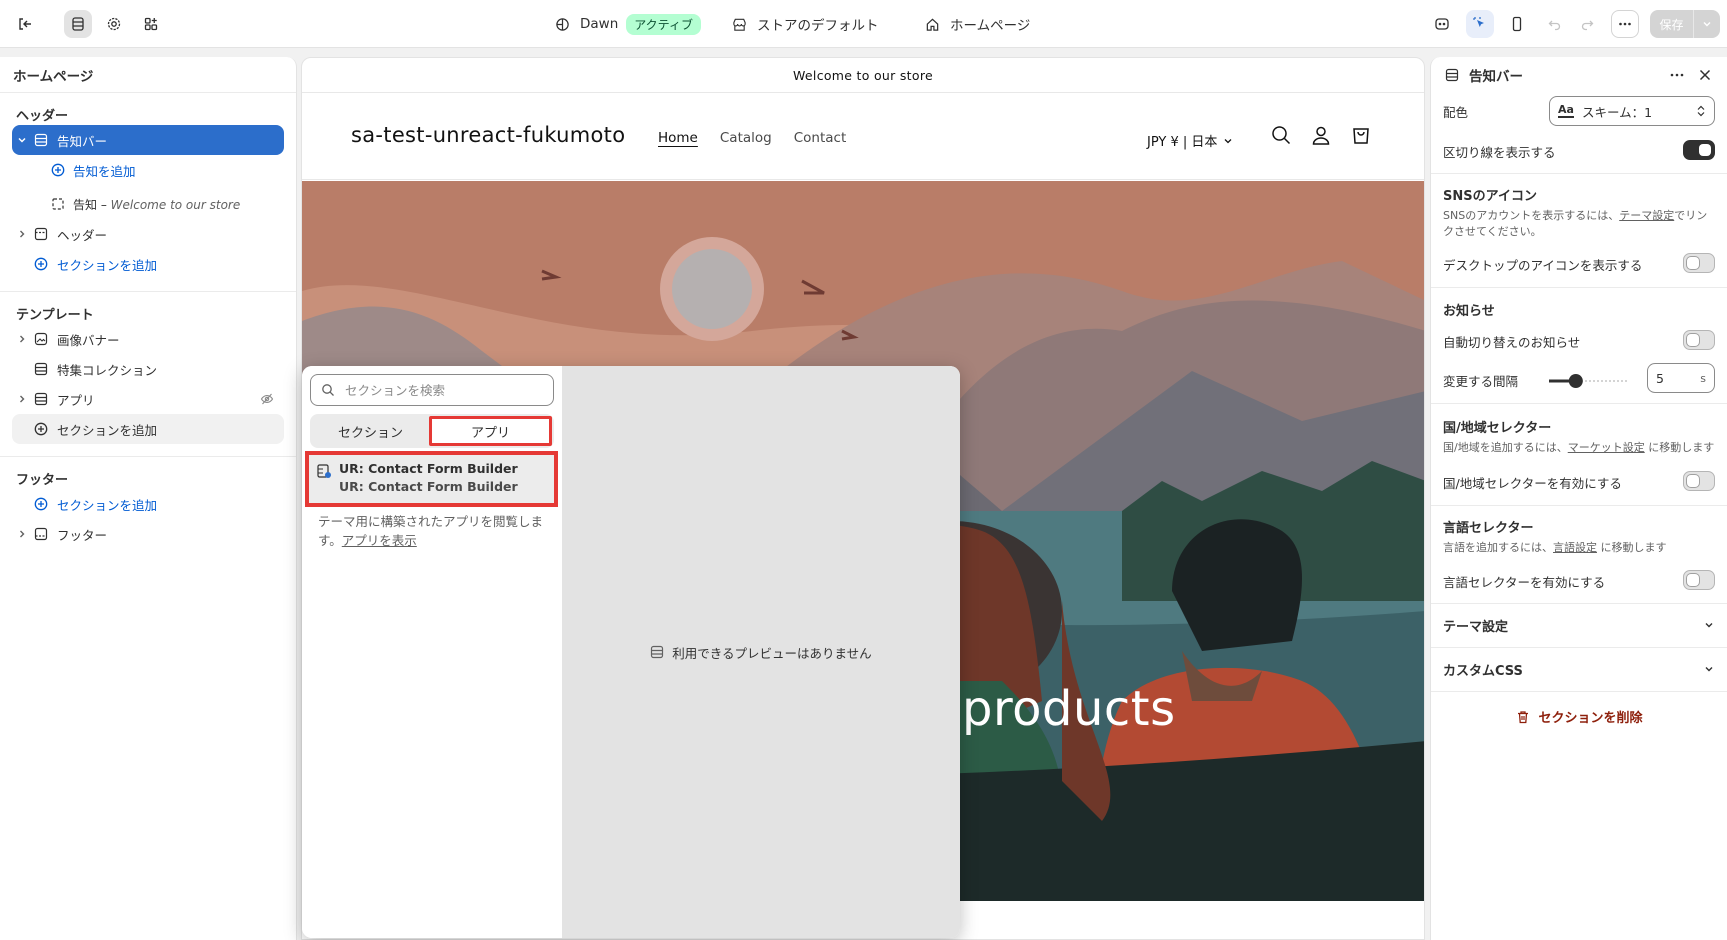 The width and height of the screenshot is (1727, 940). I want to click on close-icon, so click(1705, 75).